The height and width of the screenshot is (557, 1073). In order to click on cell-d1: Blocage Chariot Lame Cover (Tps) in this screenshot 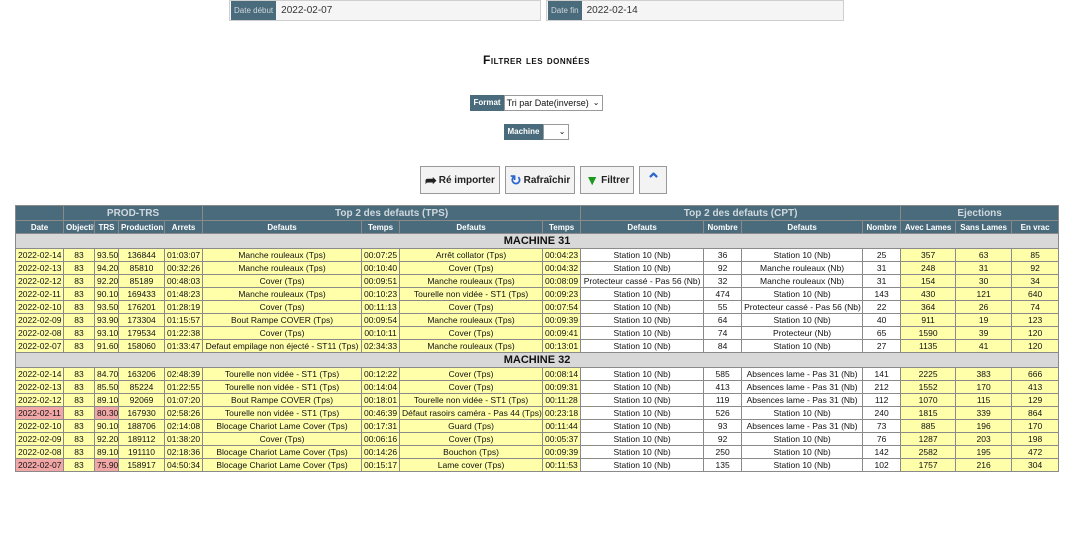, I will do `click(282, 452)`.